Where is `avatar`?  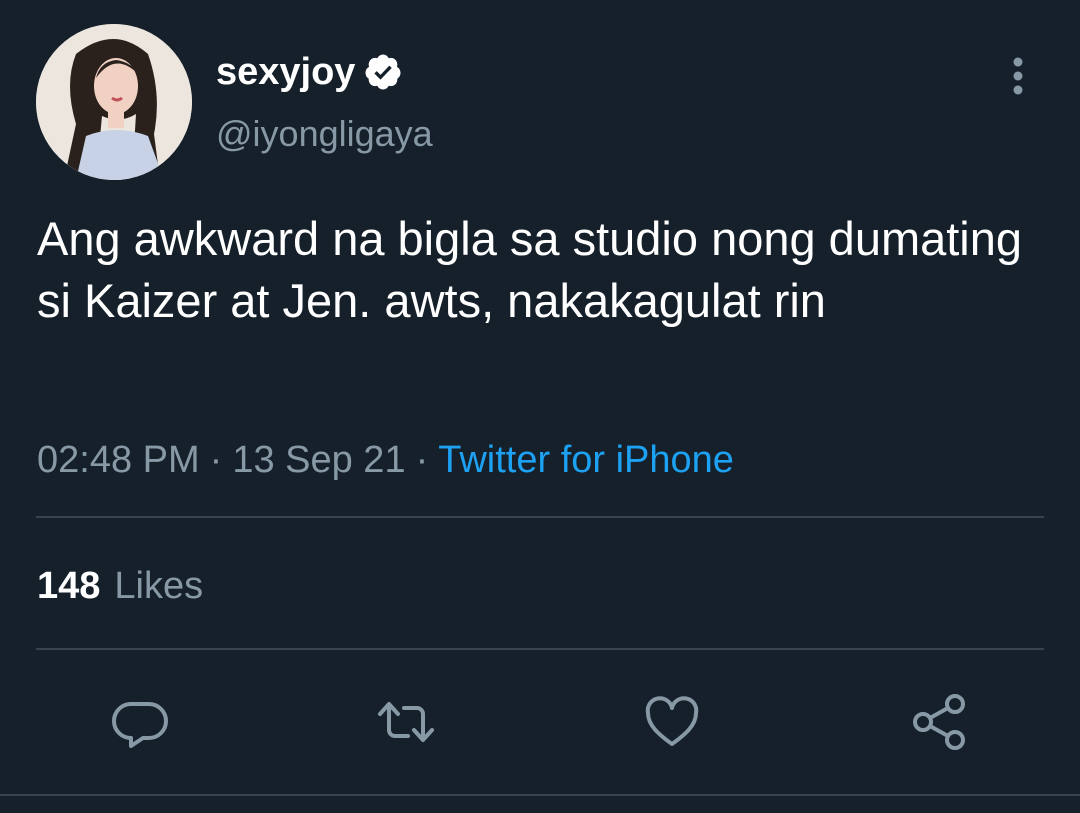 avatar is located at coordinates (114, 102).